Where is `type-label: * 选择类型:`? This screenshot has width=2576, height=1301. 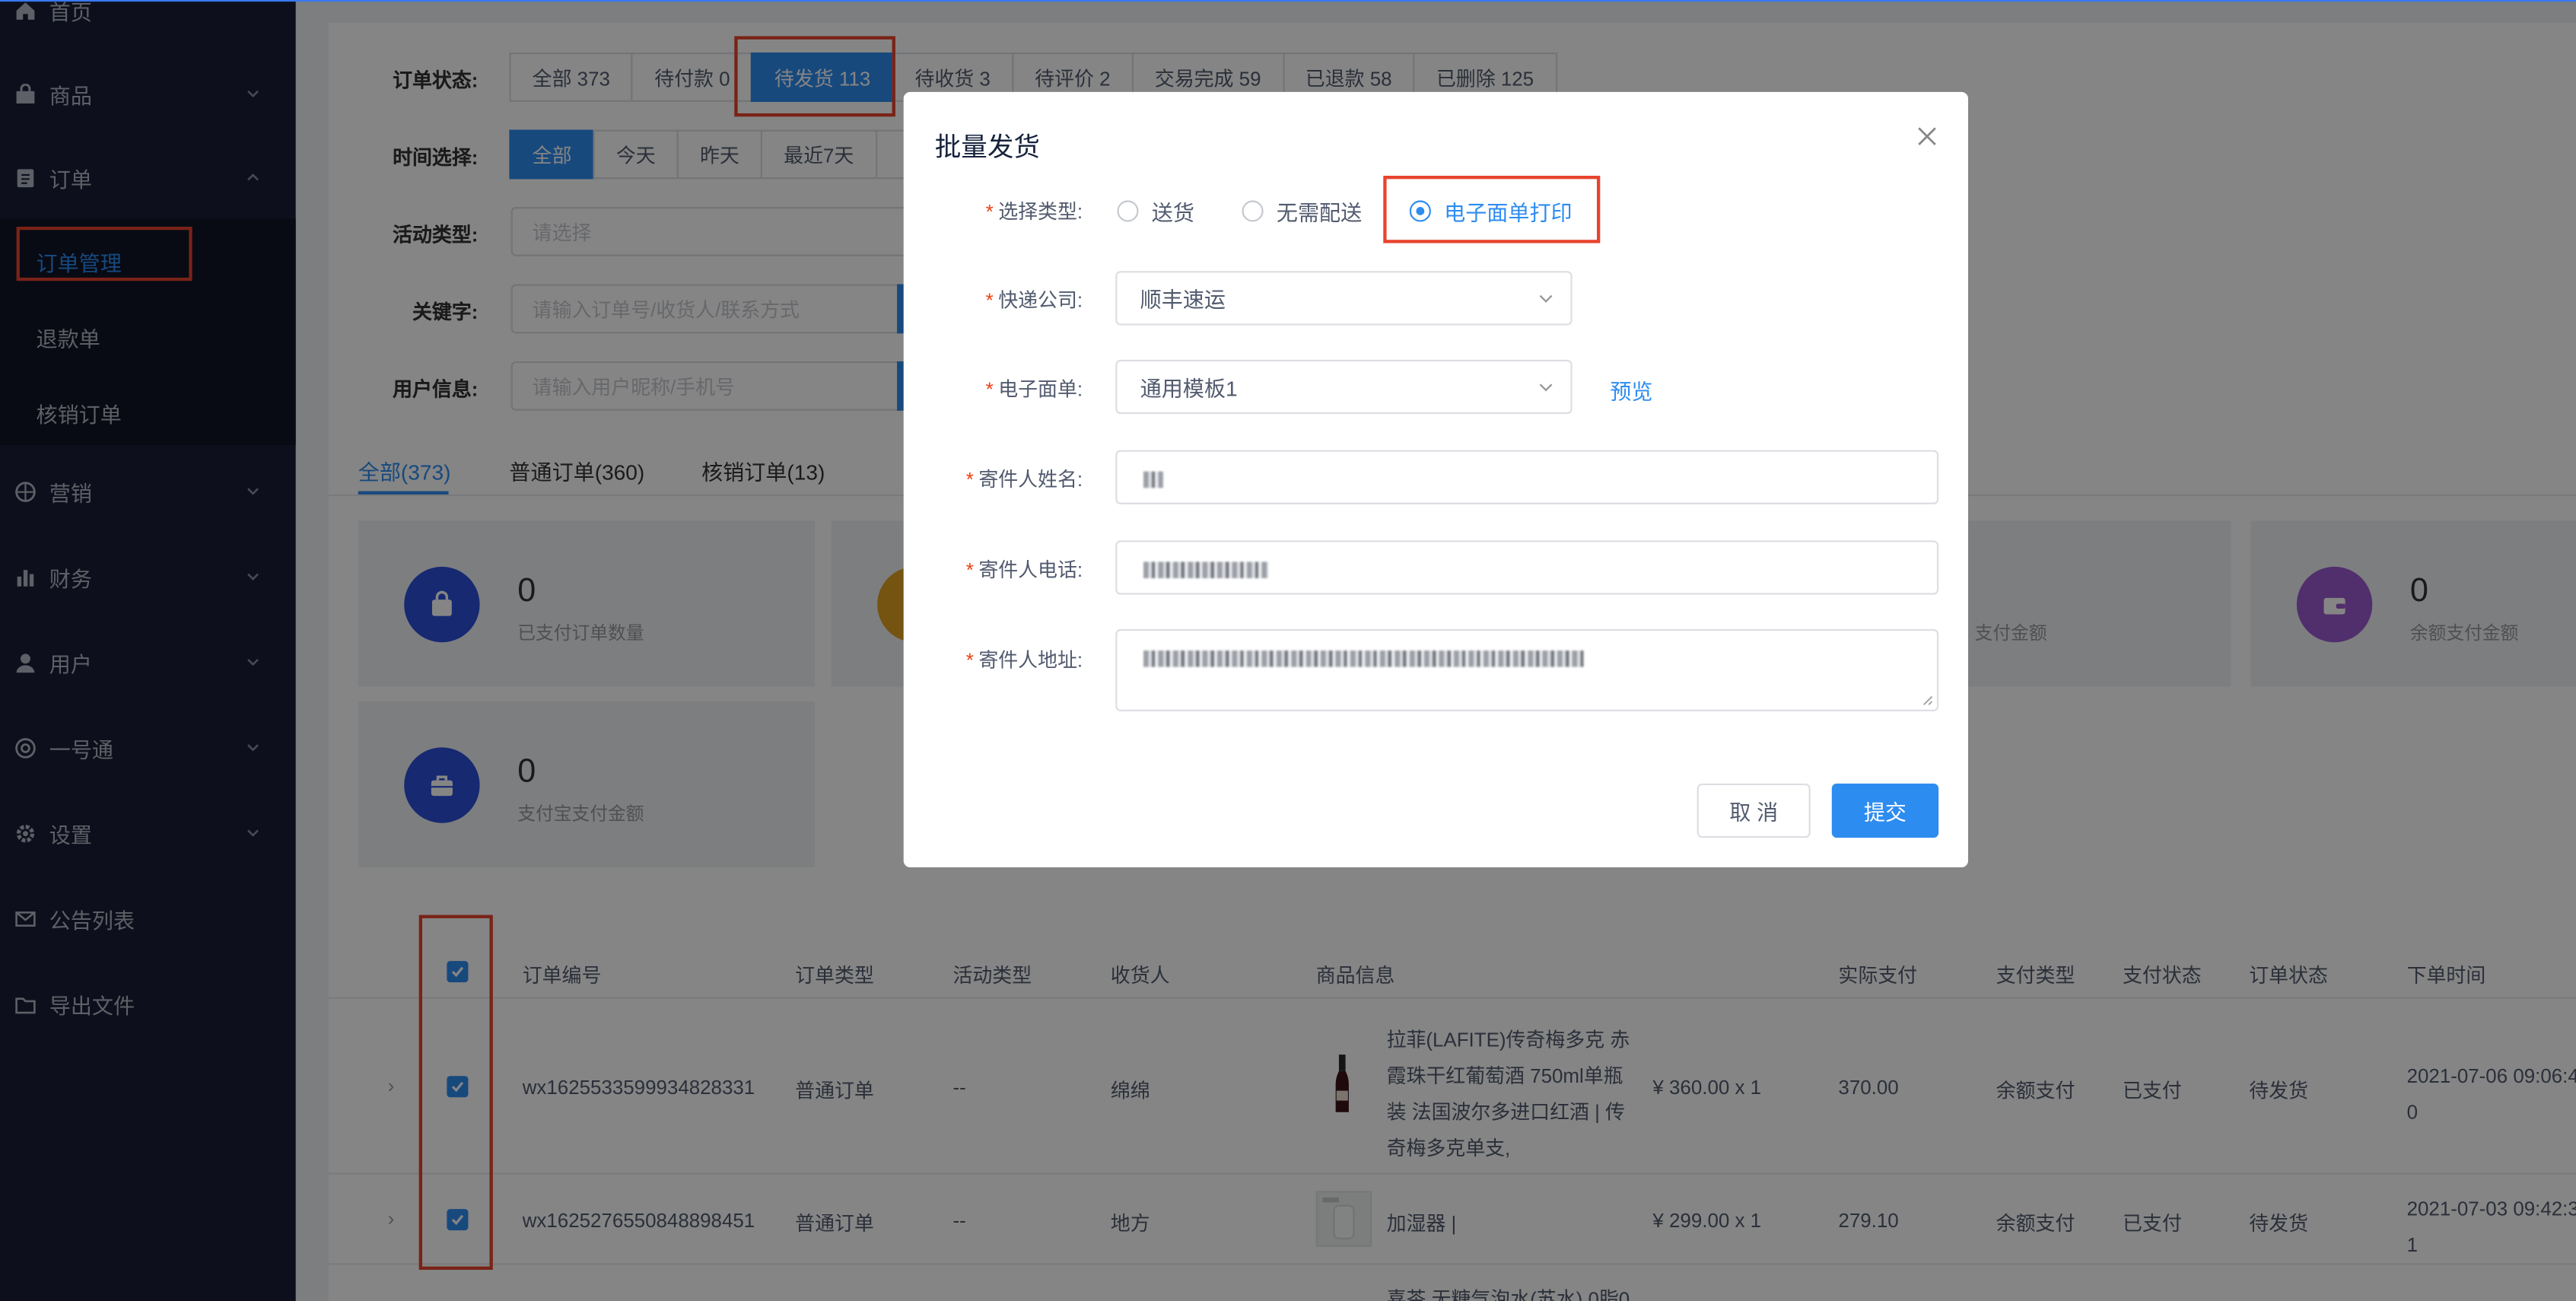
type-label: * 选择类型: is located at coordinates (1034, 211).